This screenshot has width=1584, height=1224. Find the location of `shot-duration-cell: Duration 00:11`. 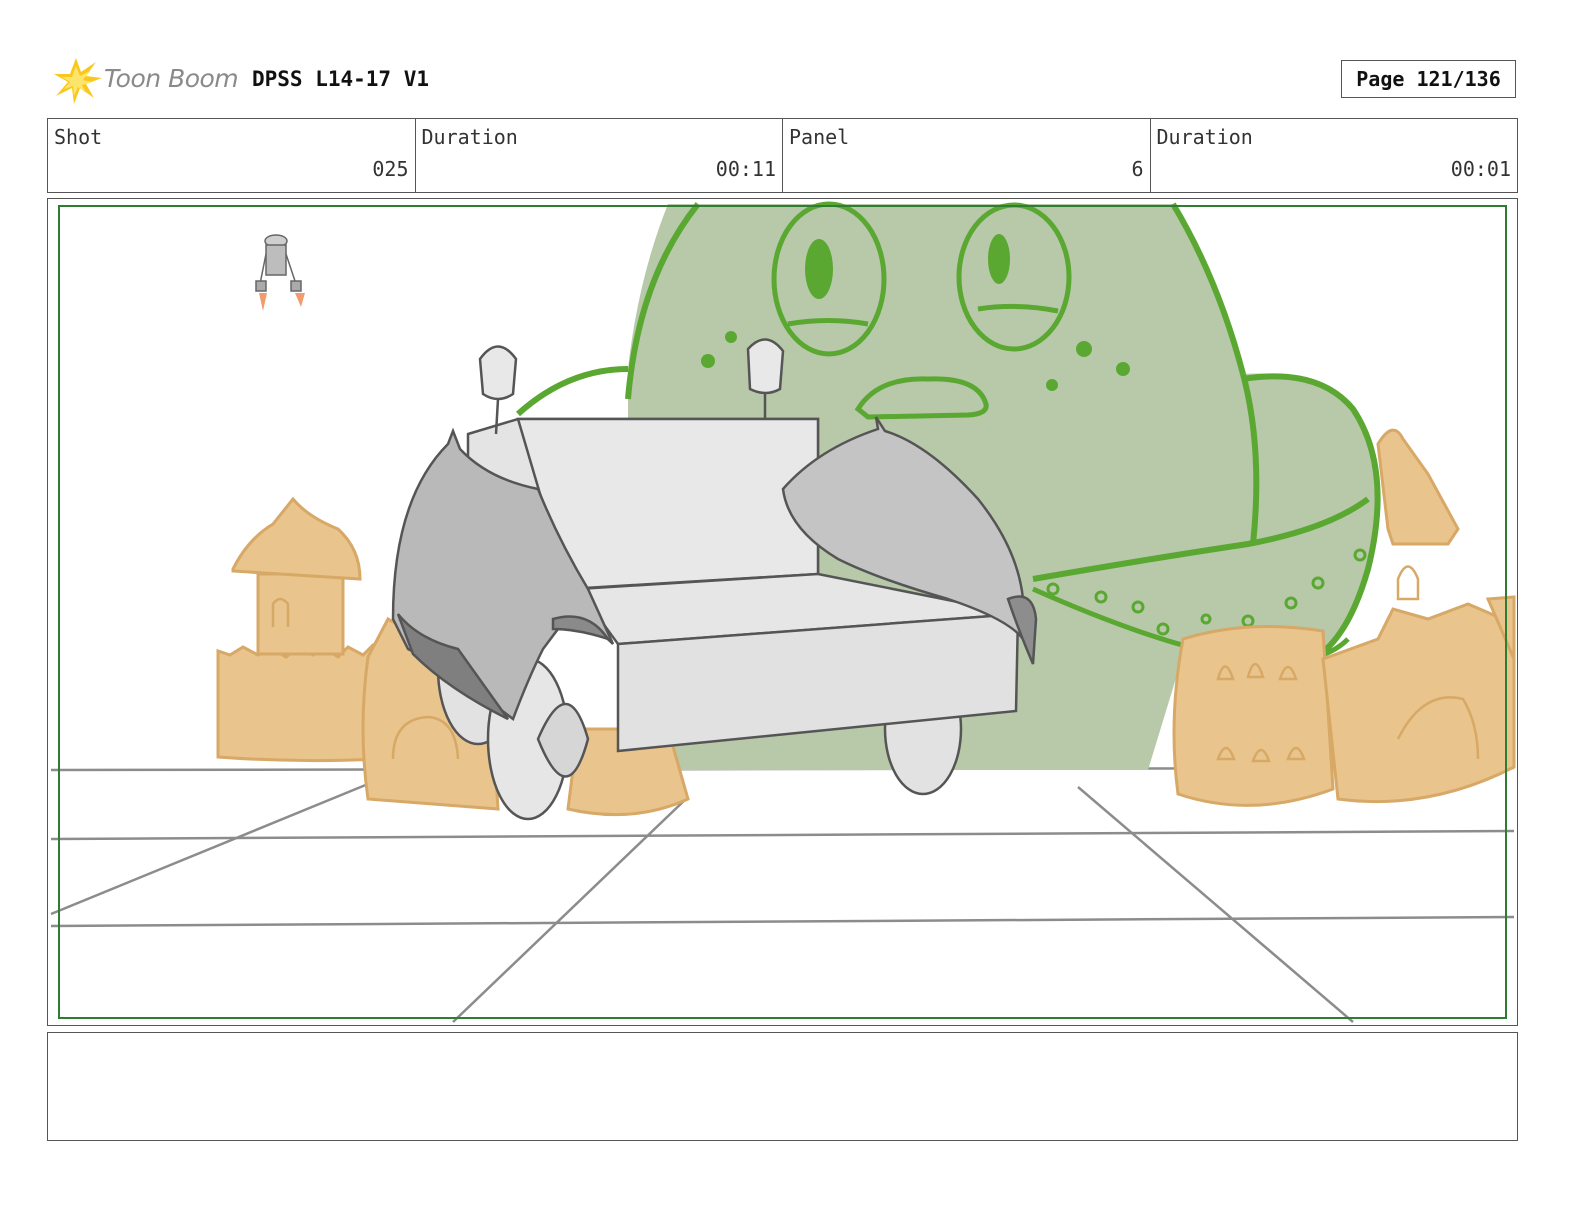

shot-duration-cell: Duration 00:11 is located at coordinates (599, 155).